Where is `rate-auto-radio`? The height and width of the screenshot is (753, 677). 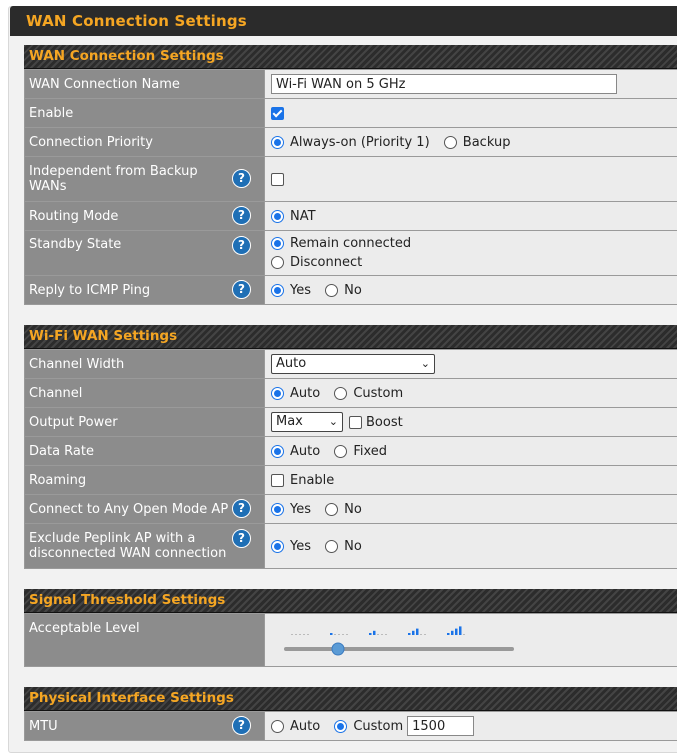
rate-auto-radio is located at coordinates (277, 451).